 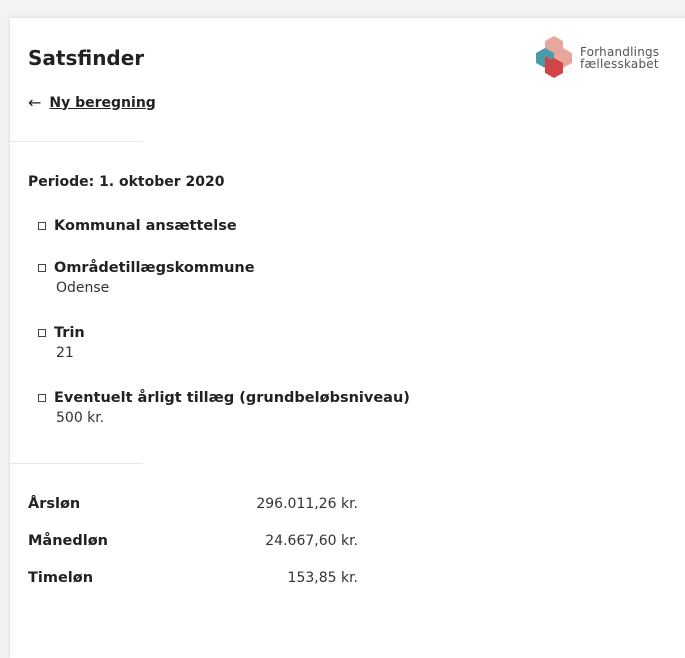 I want to click on result-row-annual: Årsløn 296.011,26 kr., so click(x=193, y=506).